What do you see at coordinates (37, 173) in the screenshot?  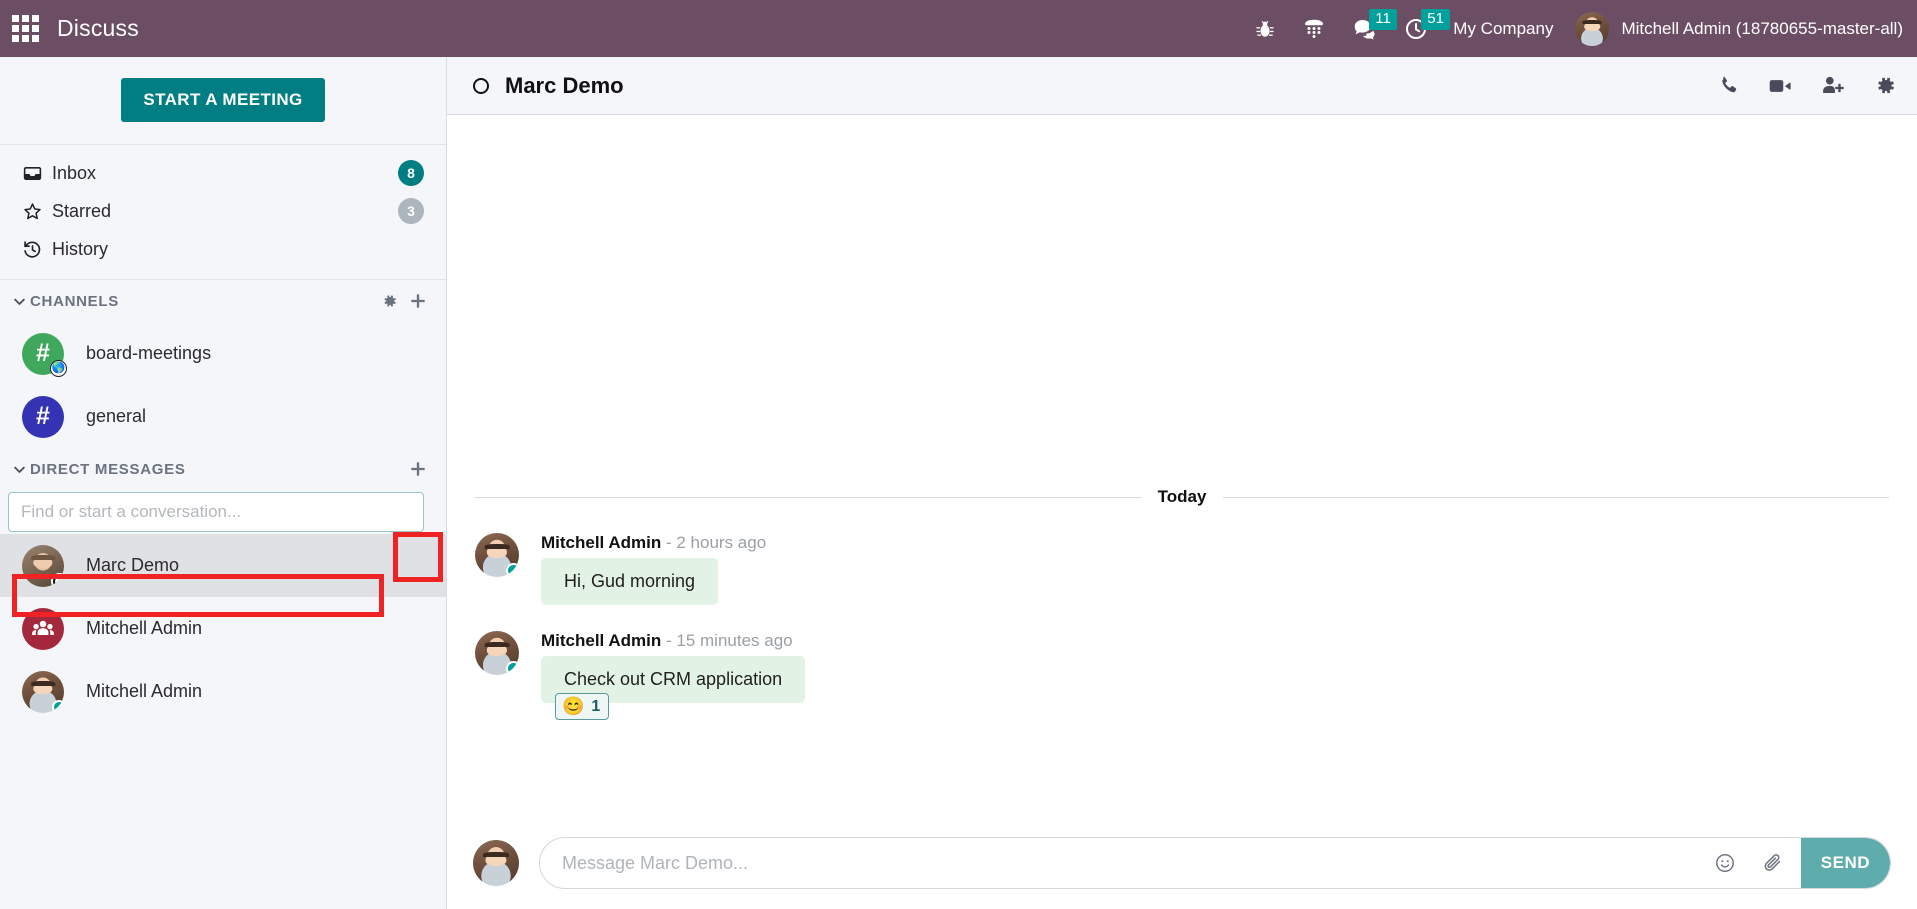 I see `inbox-icon` at bounding box center [37, 173].